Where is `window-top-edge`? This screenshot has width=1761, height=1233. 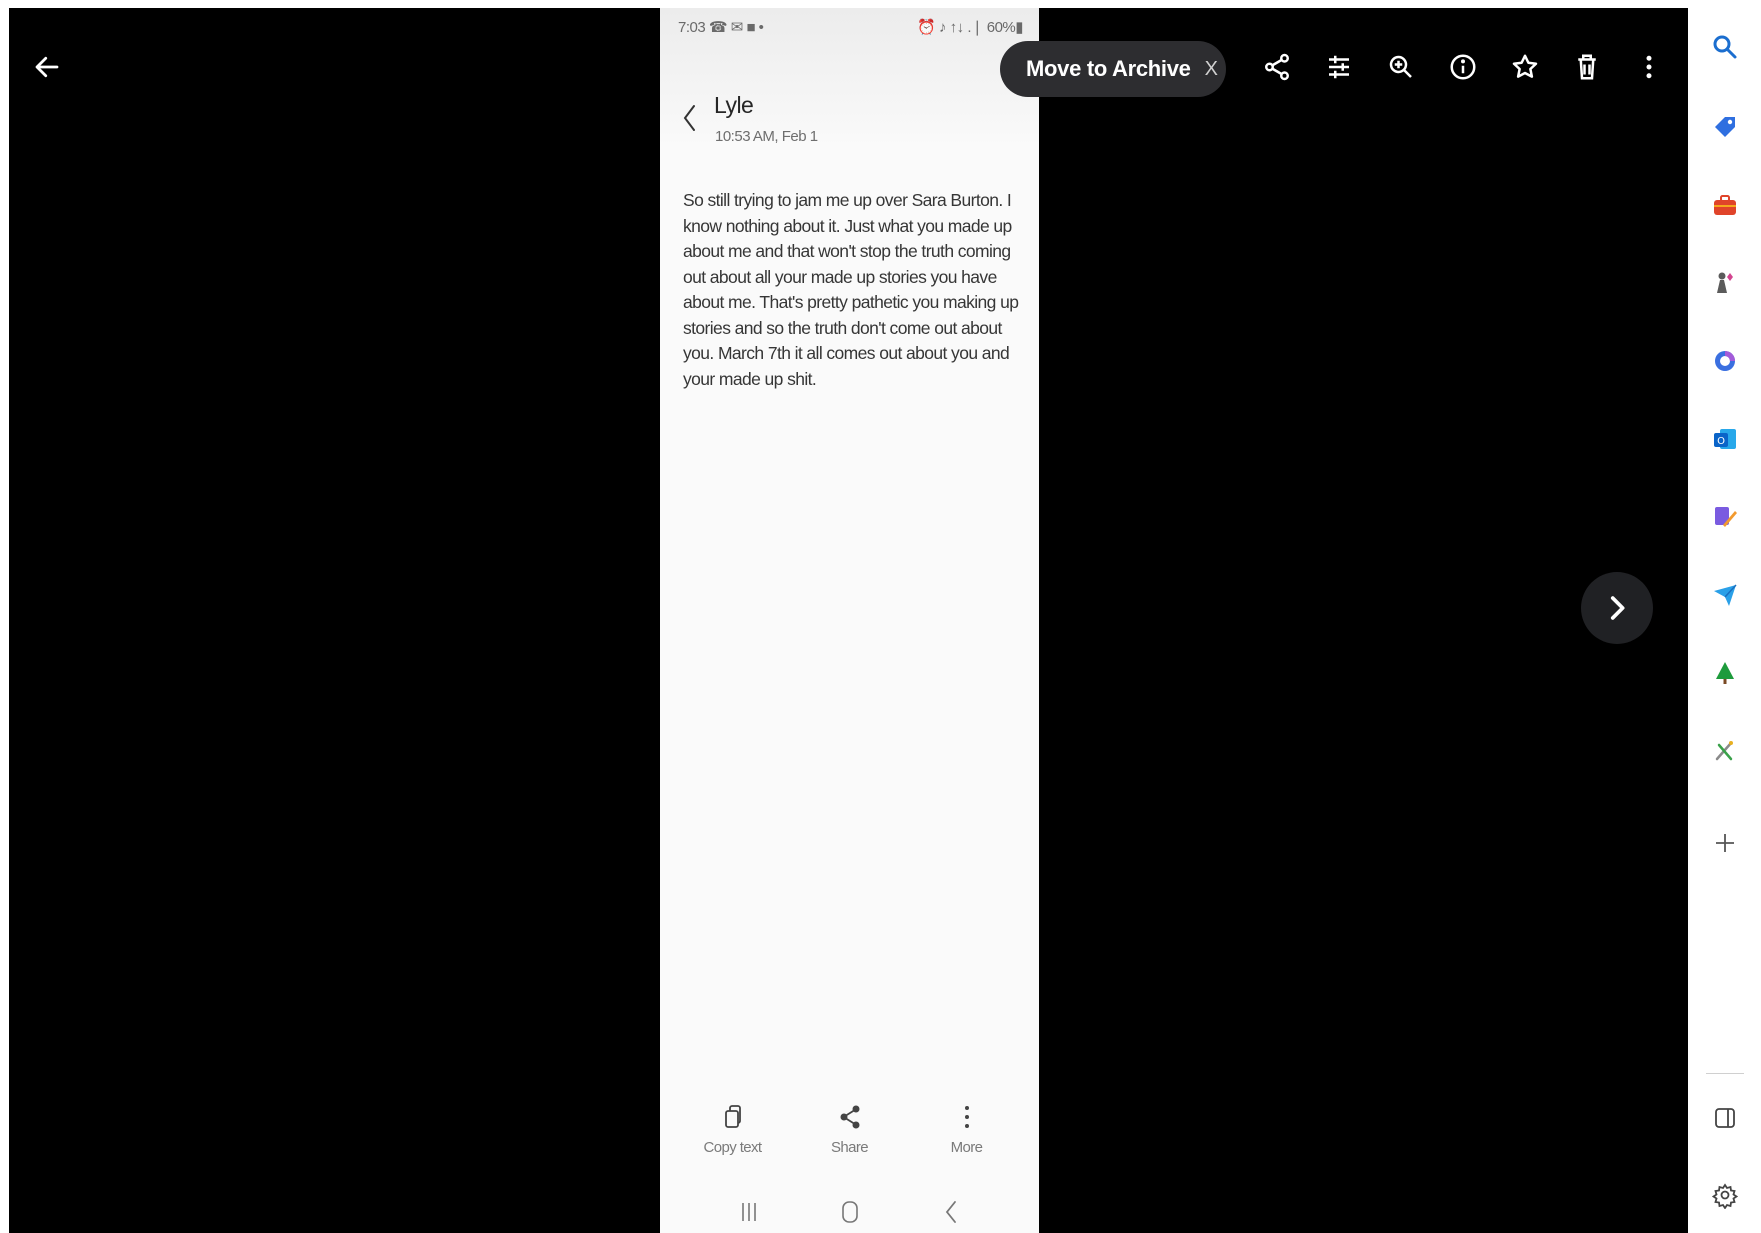
window-top-edge is located at coordinates (880, 4).